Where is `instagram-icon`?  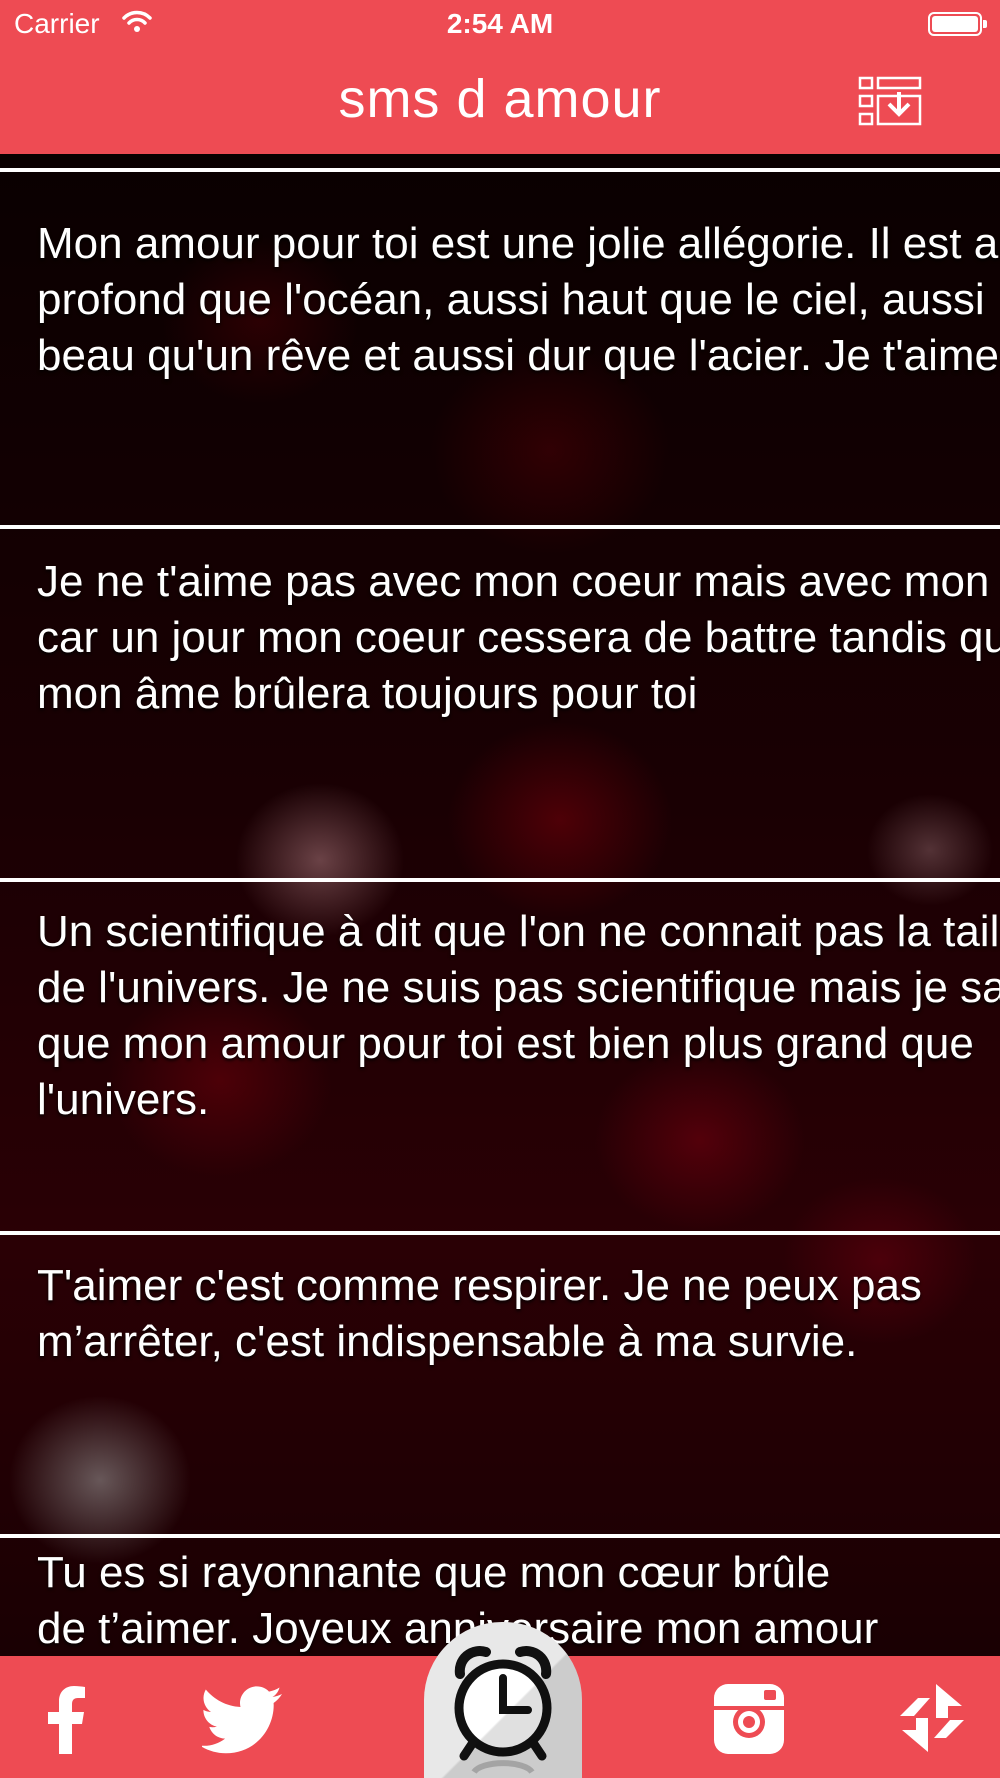 instagram-icon is located at coordinates (749, 1721).